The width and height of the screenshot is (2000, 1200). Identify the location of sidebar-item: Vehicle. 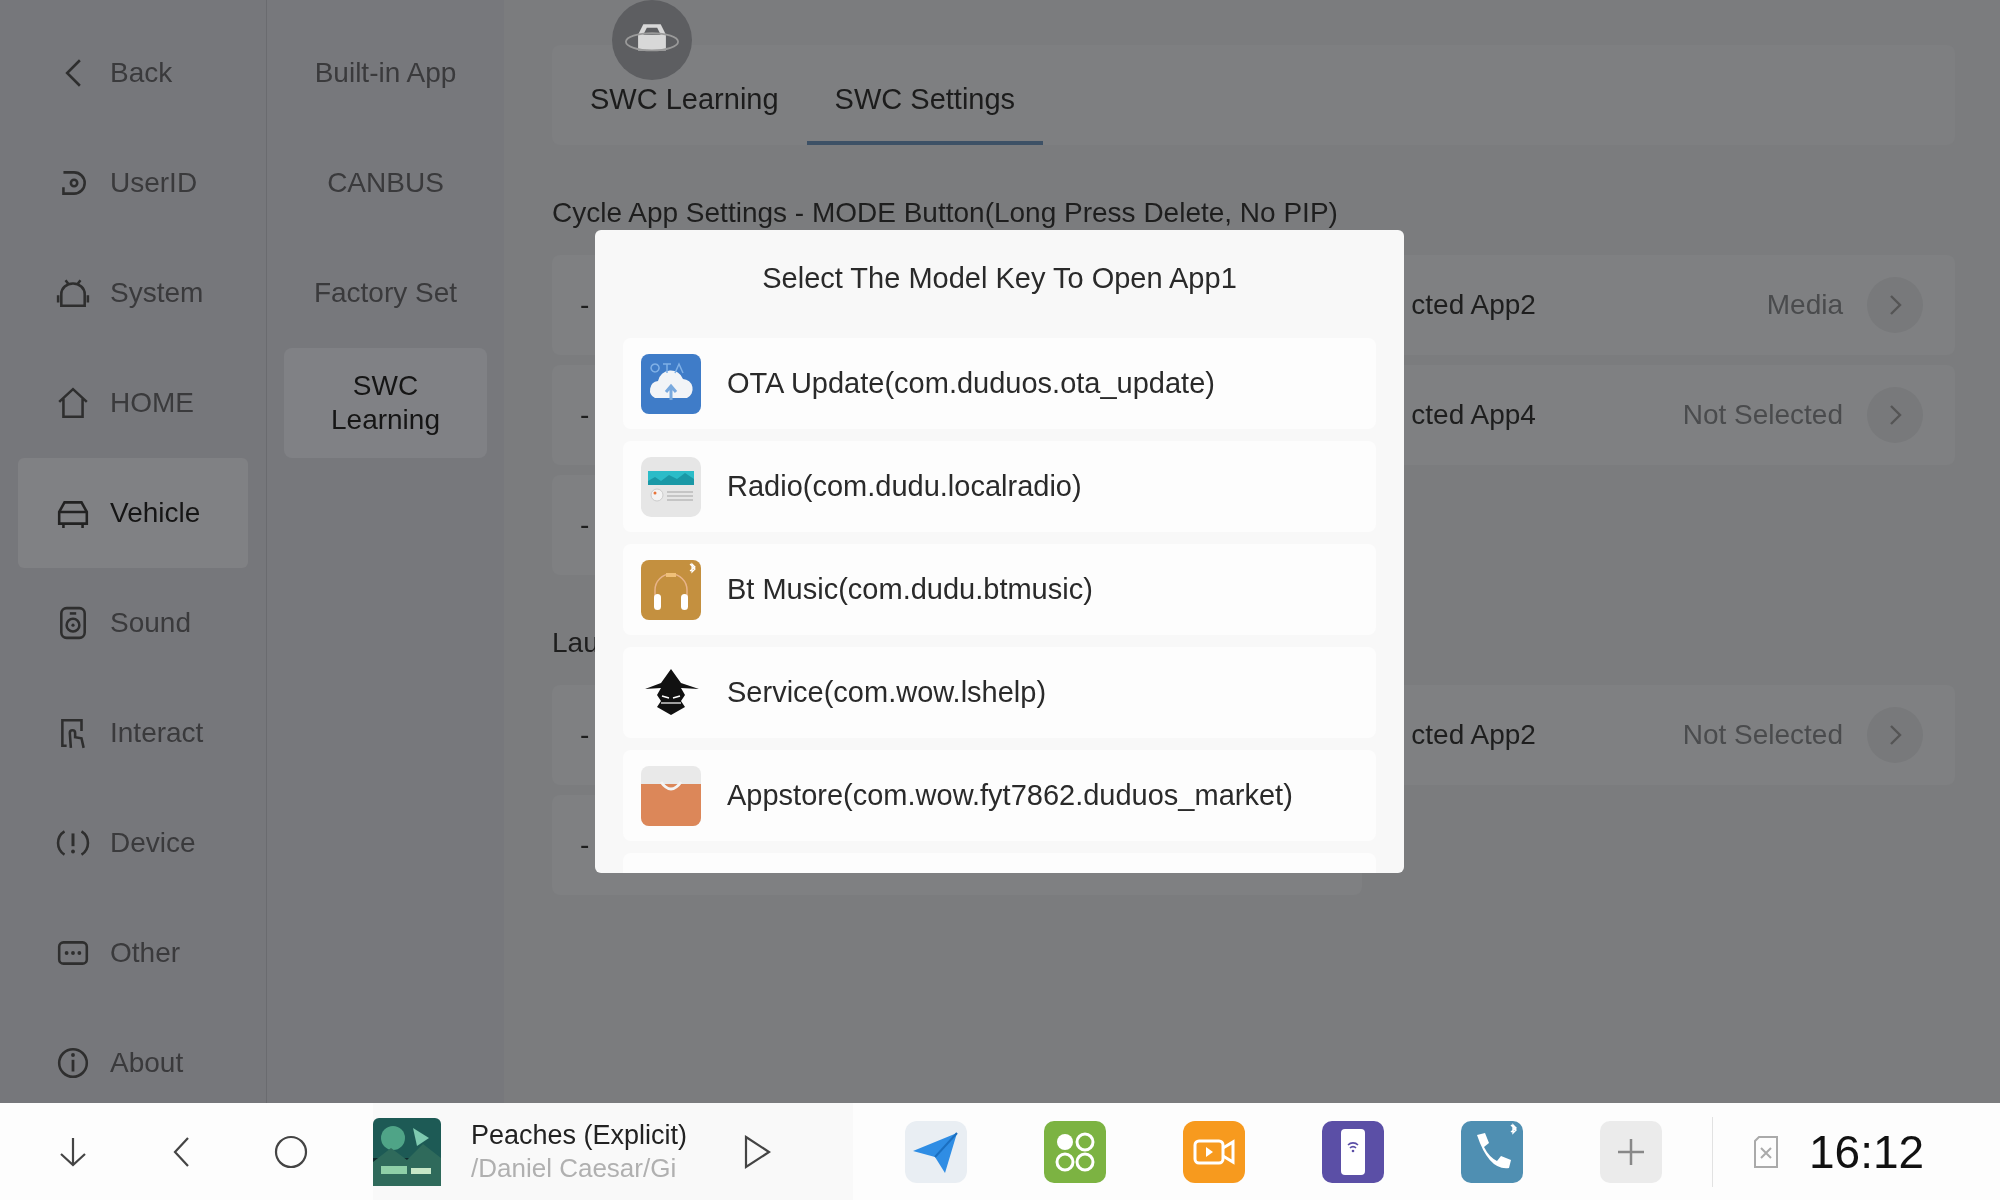
(133, 513).